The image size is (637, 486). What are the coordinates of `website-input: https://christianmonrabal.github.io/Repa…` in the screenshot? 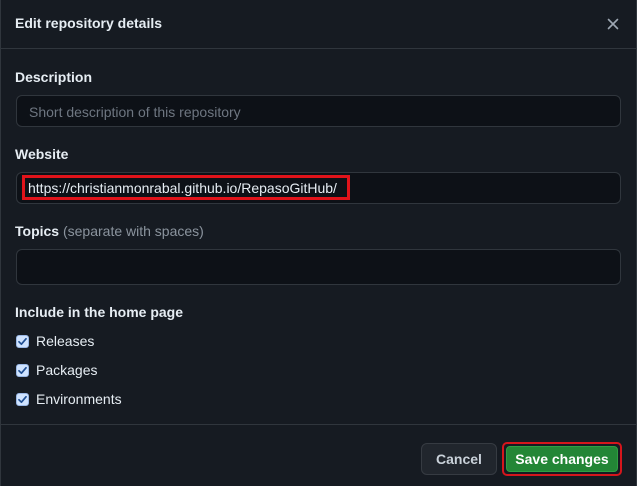 It's located at (318, 188).